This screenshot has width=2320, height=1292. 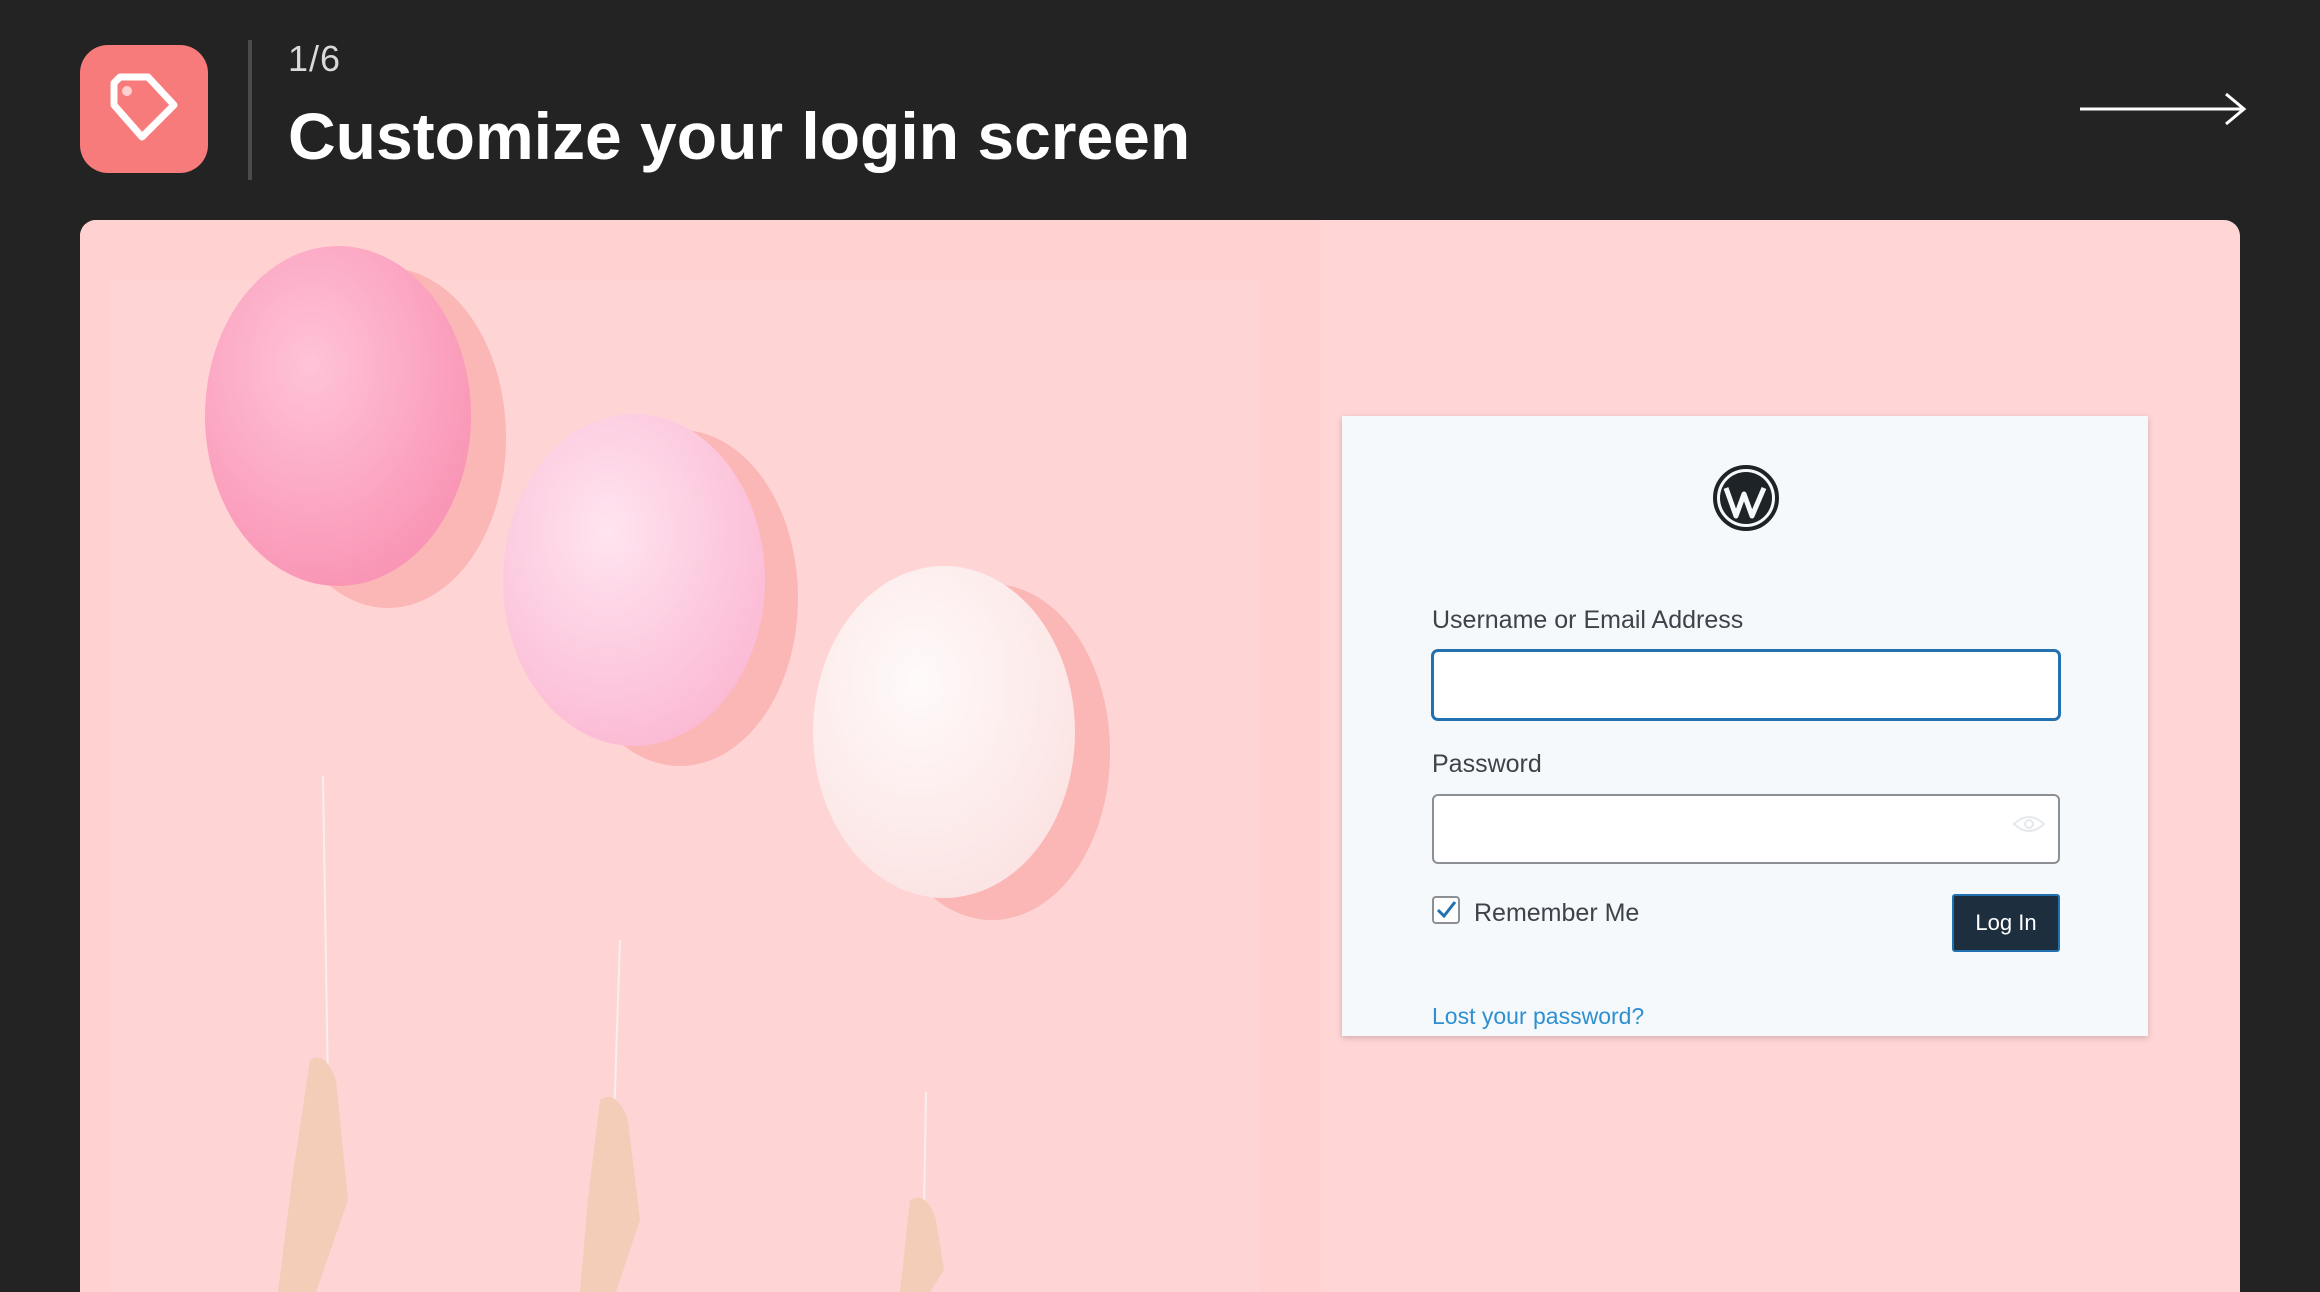 What do you see at coordinates (2006, 923) in the screenshot?
I see `login-button: Log In` at bounding box center [2006, 923].